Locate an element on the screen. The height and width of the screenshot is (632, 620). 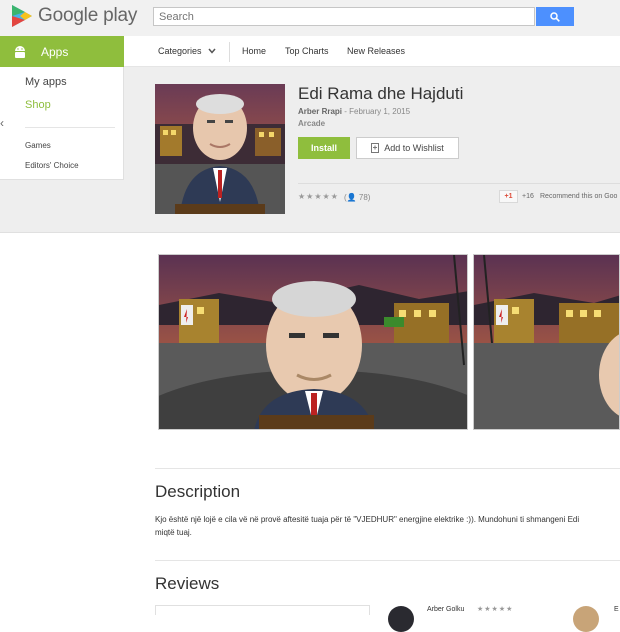
categories-dropdown: Categories is located at coordinates (187, 51).